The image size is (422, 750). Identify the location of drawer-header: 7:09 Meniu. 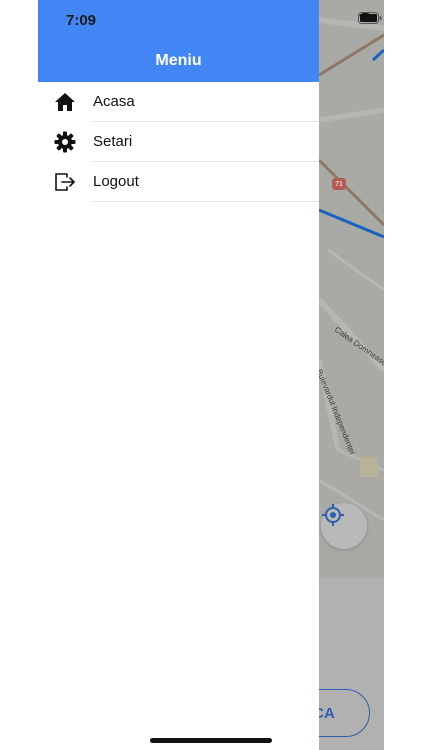
(178, 41).